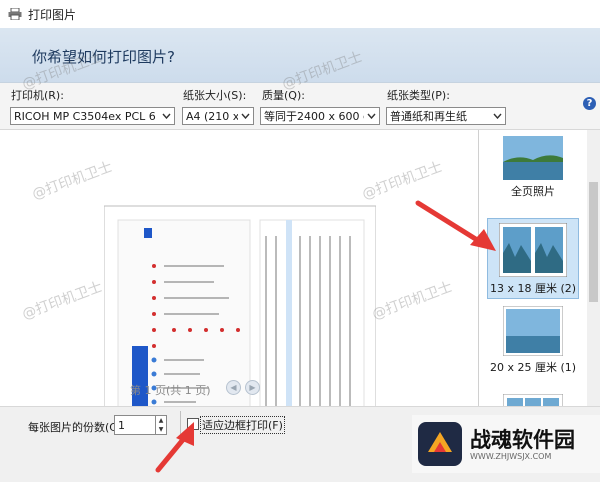 The image size is (600, 482). What do you see at coordinates (218, 116) in the screenshot?
I see `paper-size-select: A4 (210 x 2` at bounding box center [218, 116].